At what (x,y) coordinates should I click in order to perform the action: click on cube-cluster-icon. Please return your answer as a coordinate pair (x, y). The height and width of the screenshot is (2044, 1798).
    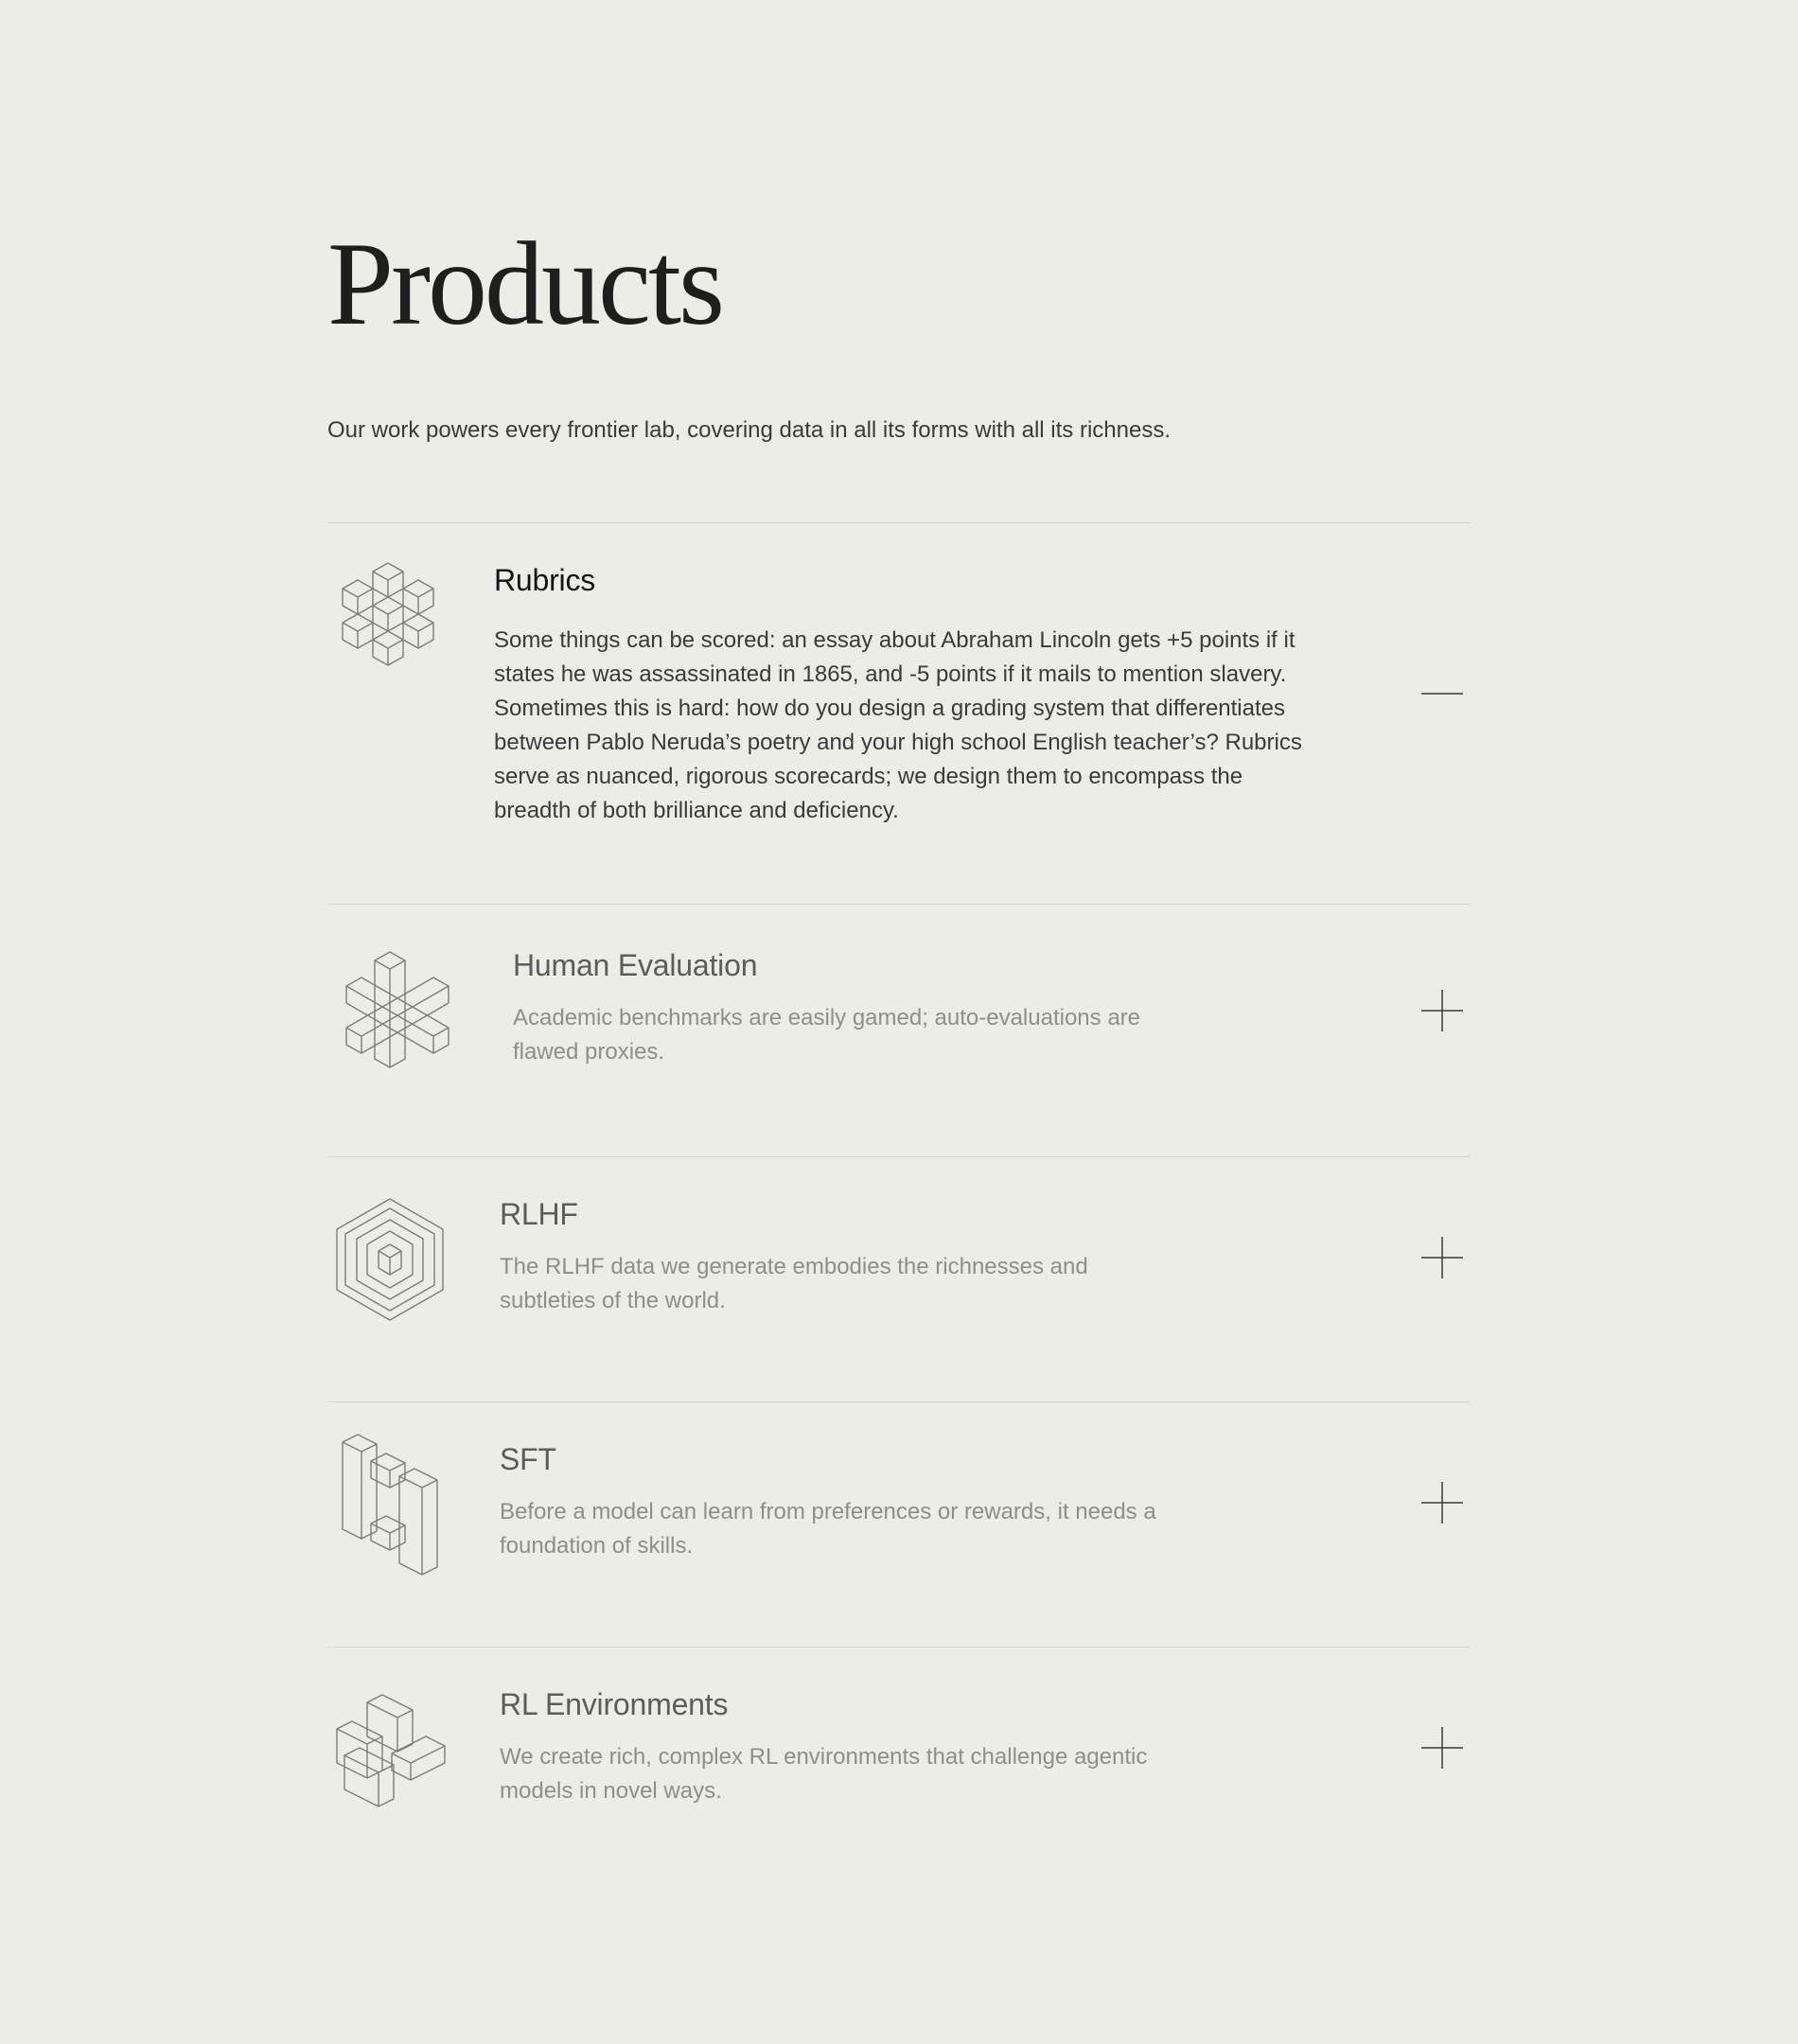
    Looking at the image, I should click on (388, 618).